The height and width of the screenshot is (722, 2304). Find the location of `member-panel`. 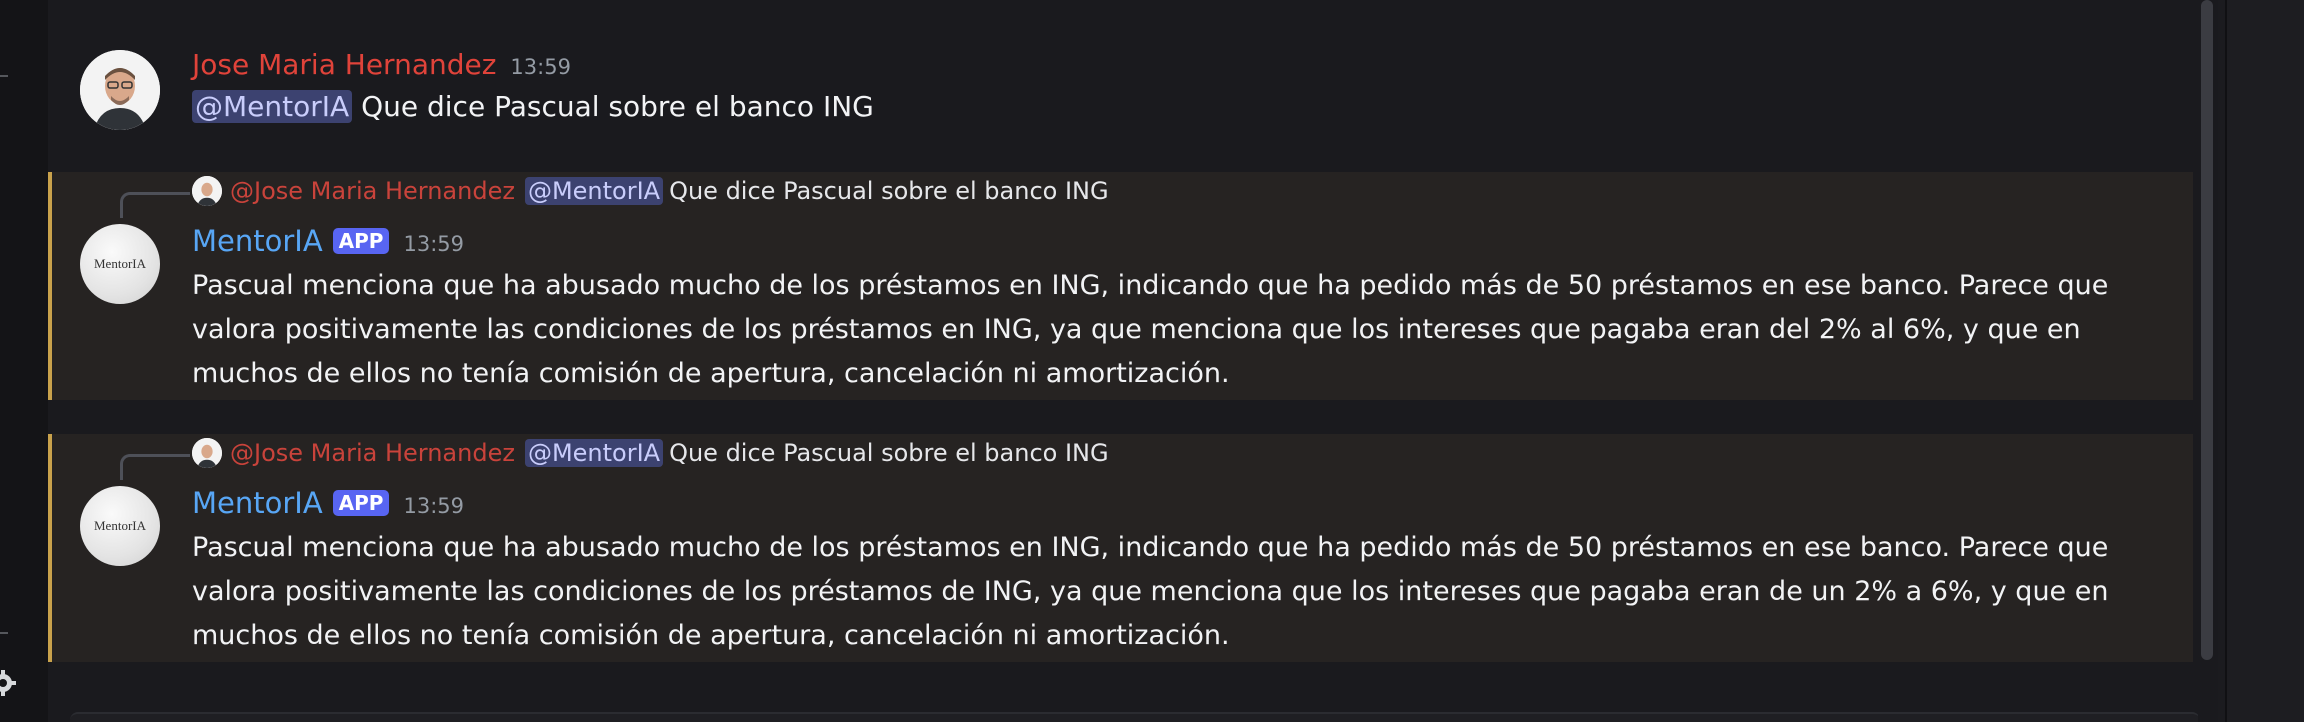

member-panel is located at coordinates (2265, 361).